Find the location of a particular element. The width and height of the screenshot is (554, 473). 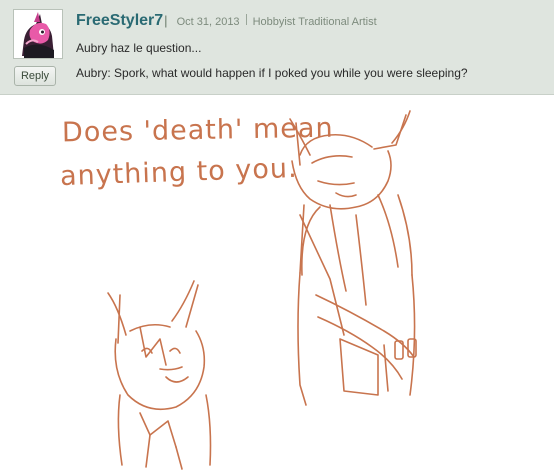

pony-avatar-icon is located at coordinates (38, 34).